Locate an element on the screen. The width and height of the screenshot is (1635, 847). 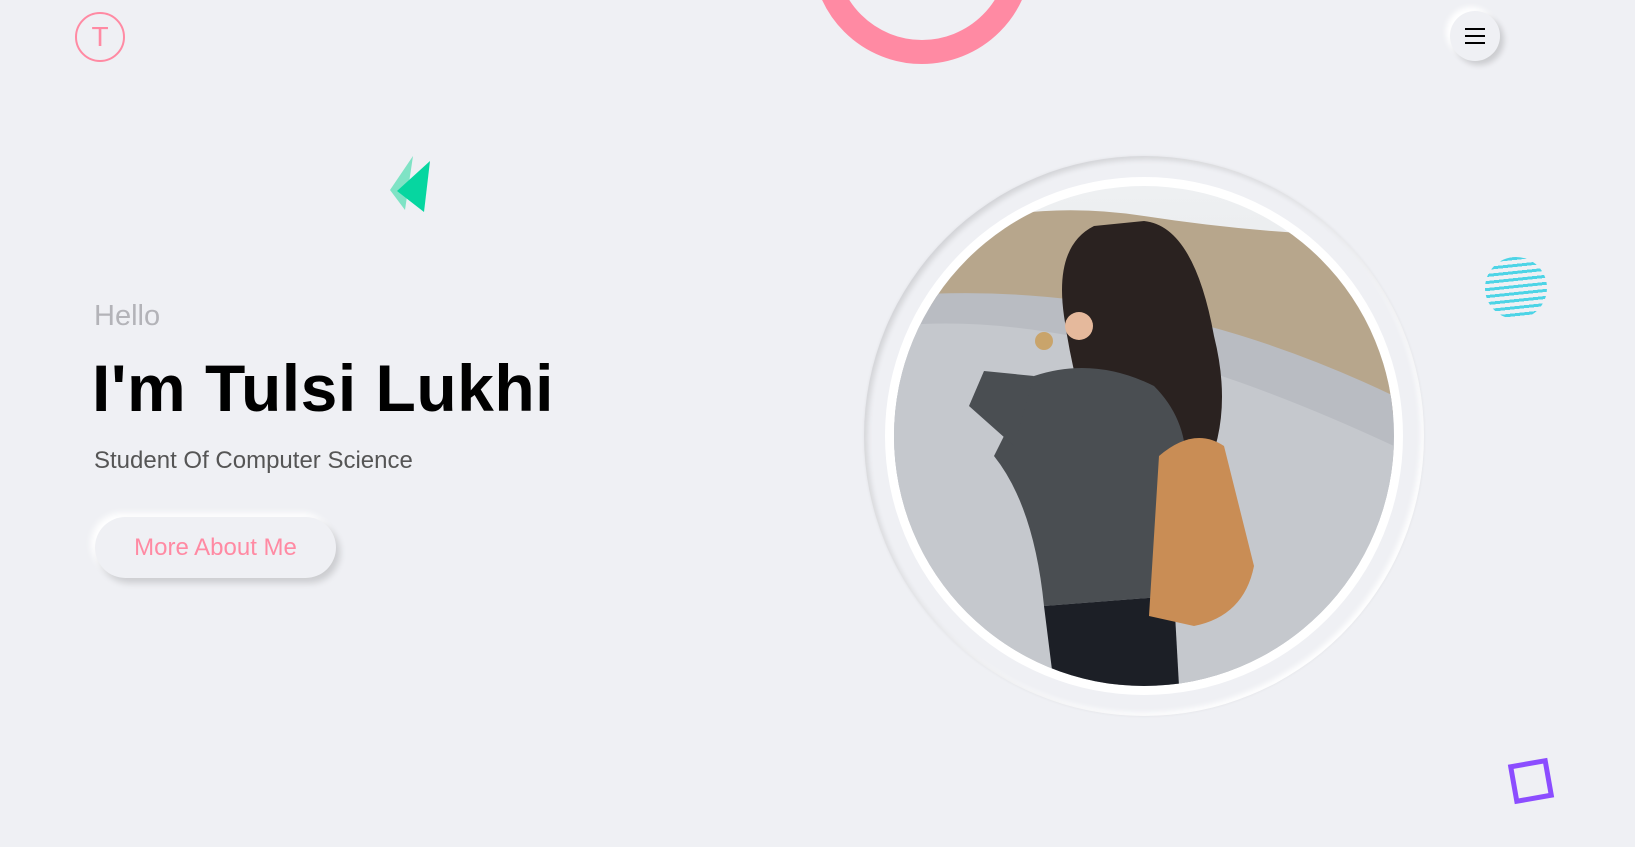
menu-button is located at coordinates (1475, 36).